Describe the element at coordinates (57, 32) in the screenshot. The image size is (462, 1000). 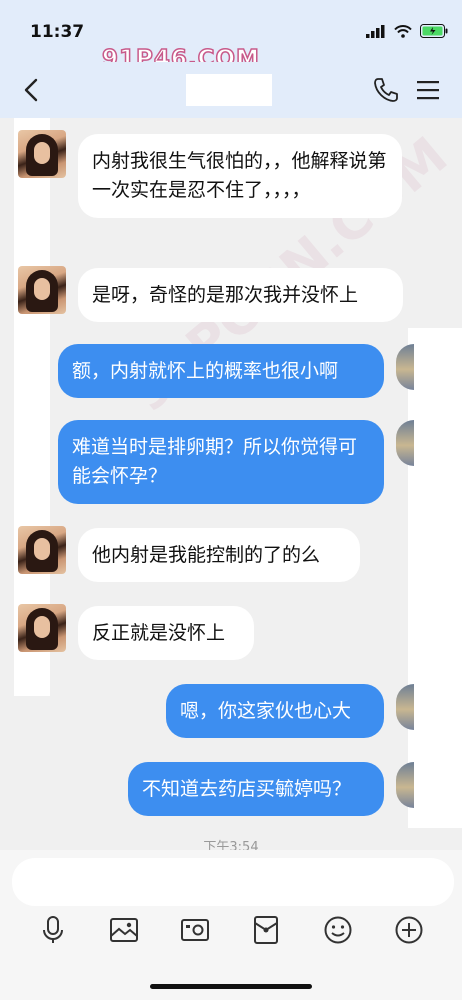
I see `status-time: 11:37` at that location.